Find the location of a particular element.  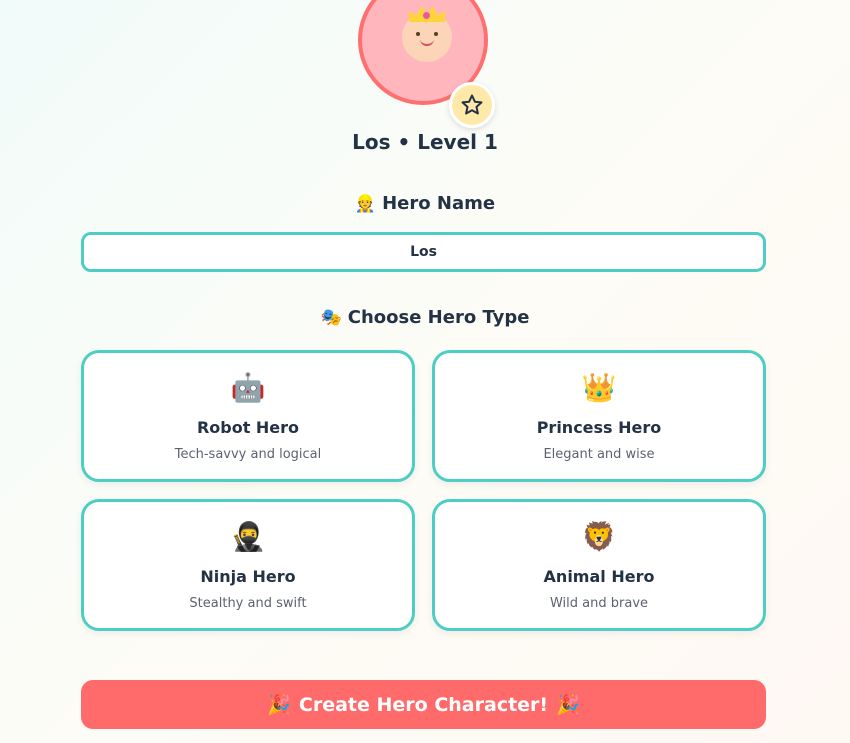

lion-icon: 🦁 is located at coordinates (599, 536).